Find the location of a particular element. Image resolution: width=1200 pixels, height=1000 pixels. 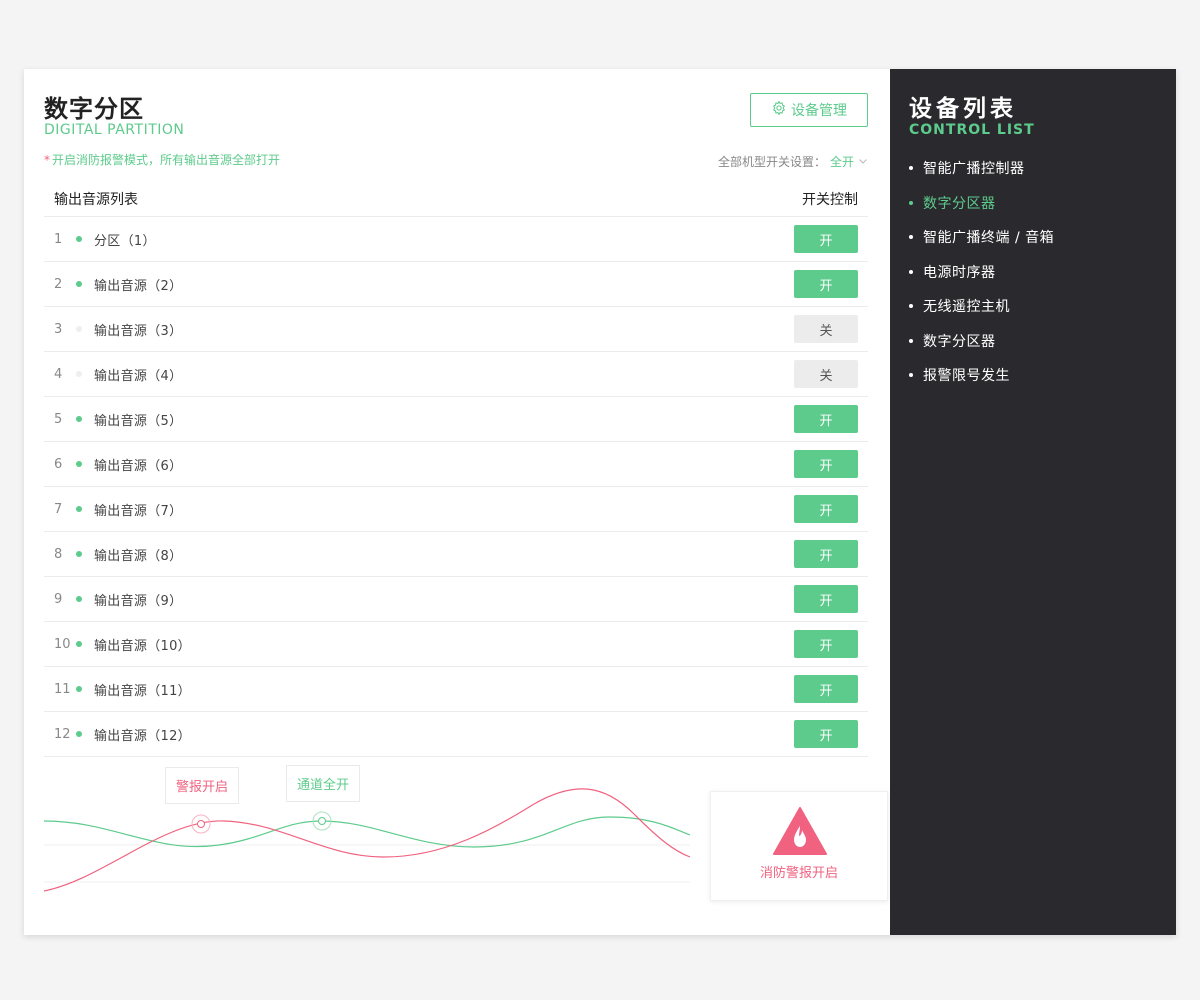

chevron-down-icon is located at coordinates (863, 162).